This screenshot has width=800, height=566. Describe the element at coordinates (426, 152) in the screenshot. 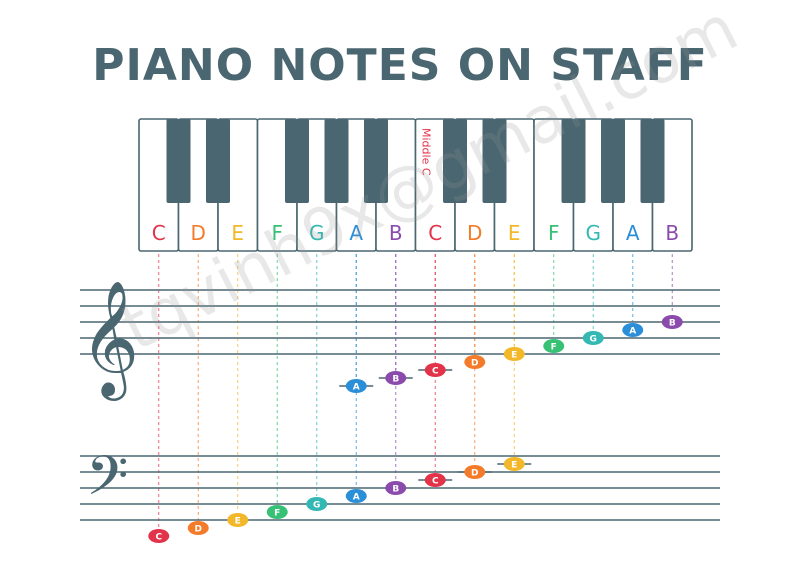

I see `middle-c-label: Middle C` at that location.